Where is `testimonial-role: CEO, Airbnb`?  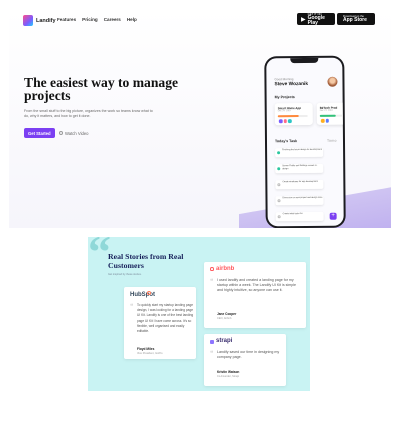
testimonial-role: CEO, Airbnb is located at coordinates (224, 318).